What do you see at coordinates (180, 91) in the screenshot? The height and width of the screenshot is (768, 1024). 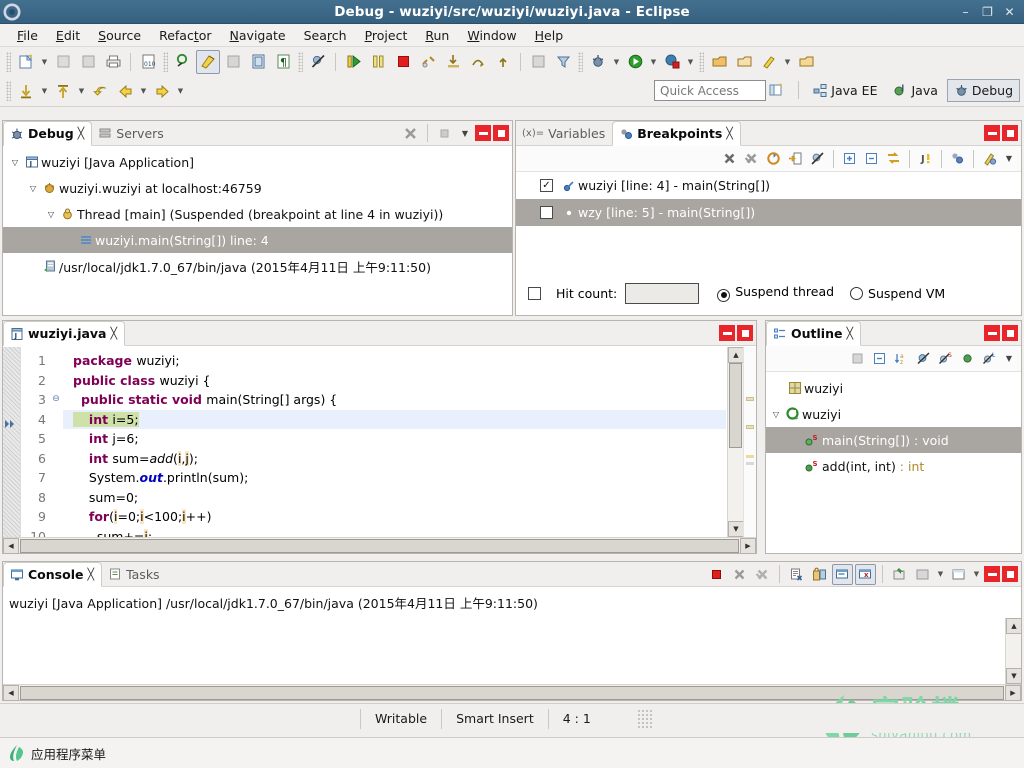 I see `forward-dropdown: ▼` at bounding box center [180, 91].